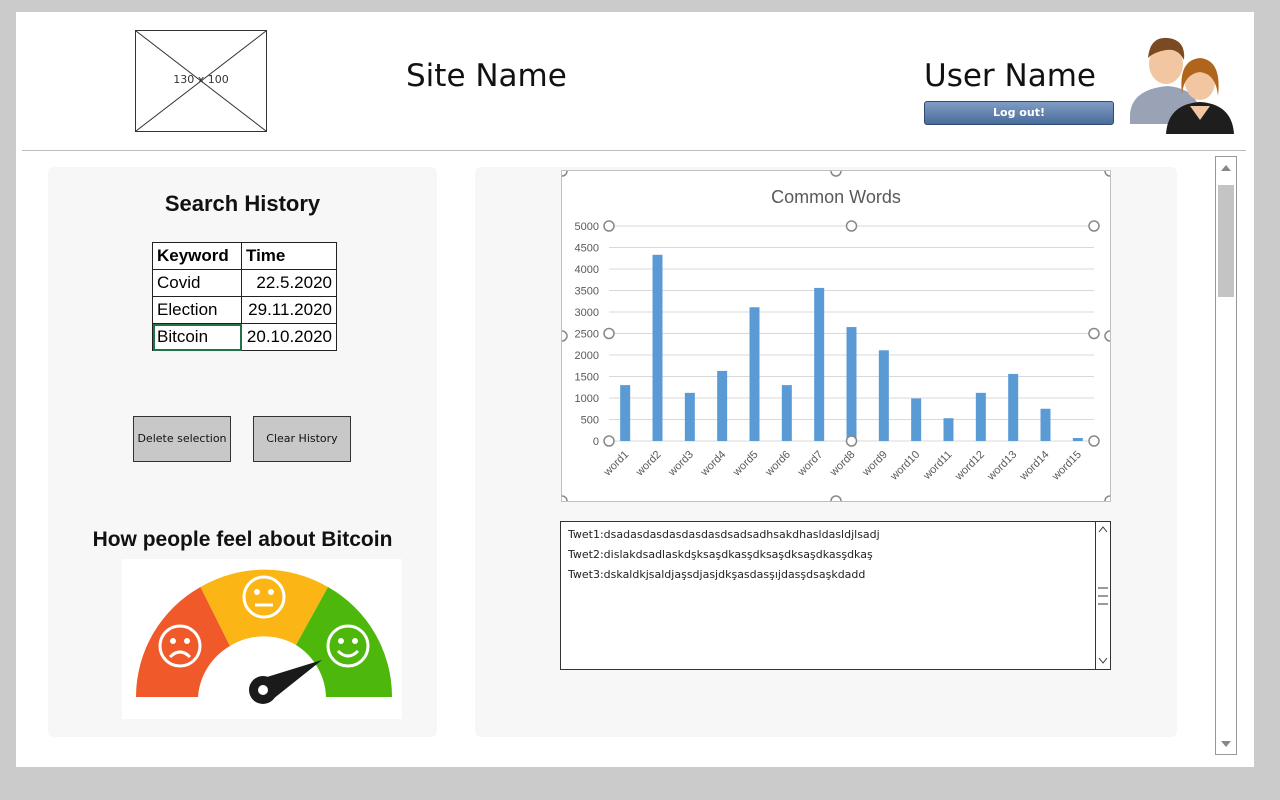  I want to click on bar-word9, so click(883, 395).